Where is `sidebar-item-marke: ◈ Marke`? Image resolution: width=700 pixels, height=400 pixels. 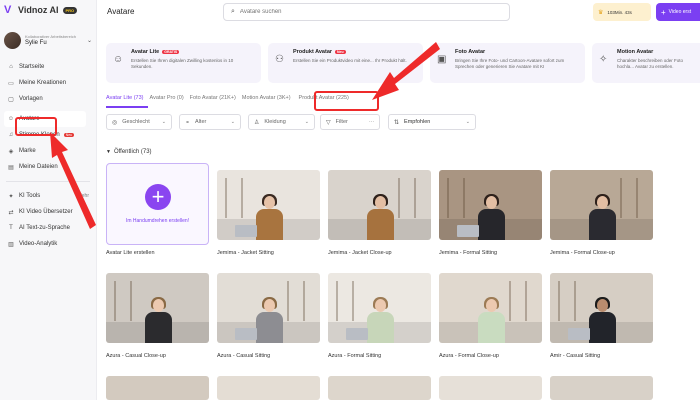 sidebar-item-marke: ◈ Marke is located at coordinates (48, 151).